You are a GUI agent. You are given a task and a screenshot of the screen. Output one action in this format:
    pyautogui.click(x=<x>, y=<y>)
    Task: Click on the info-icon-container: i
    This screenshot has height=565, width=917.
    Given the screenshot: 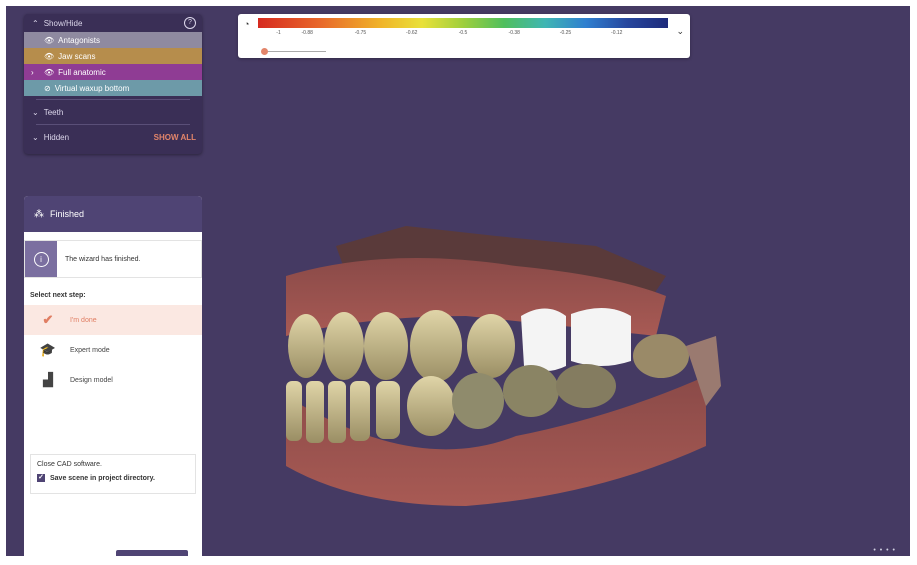 What is the action you would take?
    pyautogui.click(x=41, y=259)
    